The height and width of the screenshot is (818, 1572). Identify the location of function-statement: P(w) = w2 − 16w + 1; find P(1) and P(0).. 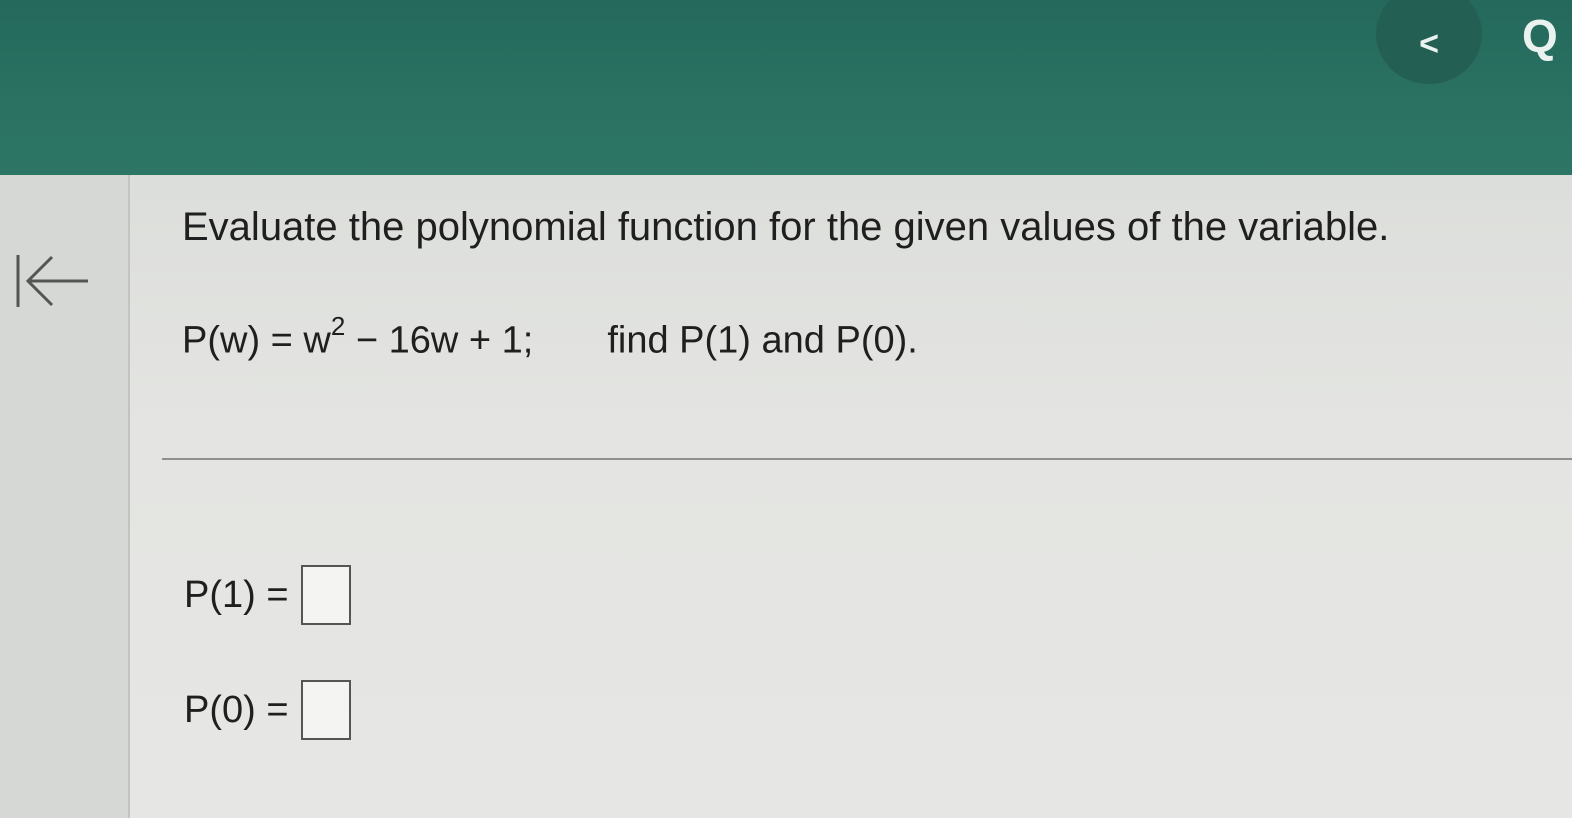
(550, 337).